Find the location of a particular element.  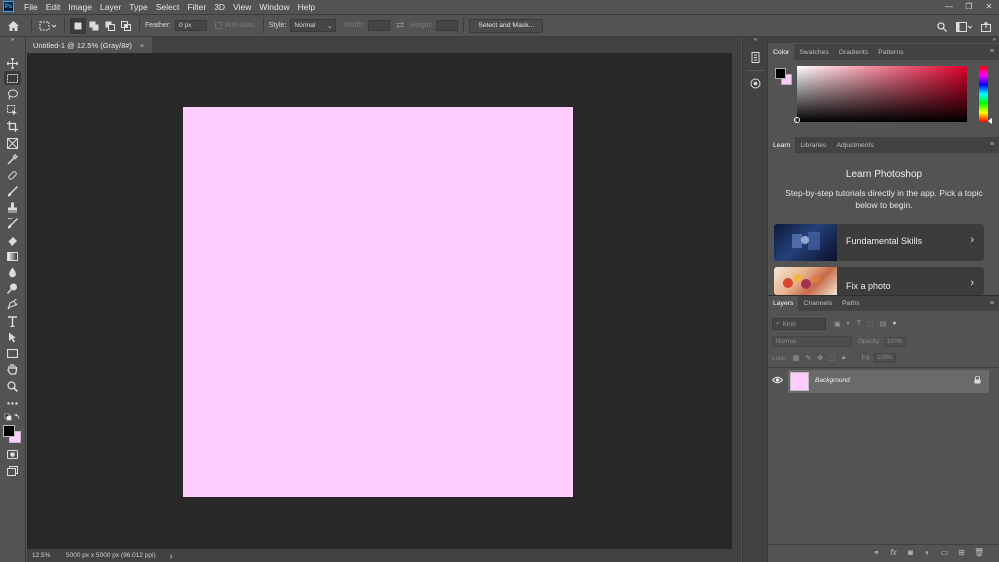

feather-input: 0 px is located at coordinates (191, 25).